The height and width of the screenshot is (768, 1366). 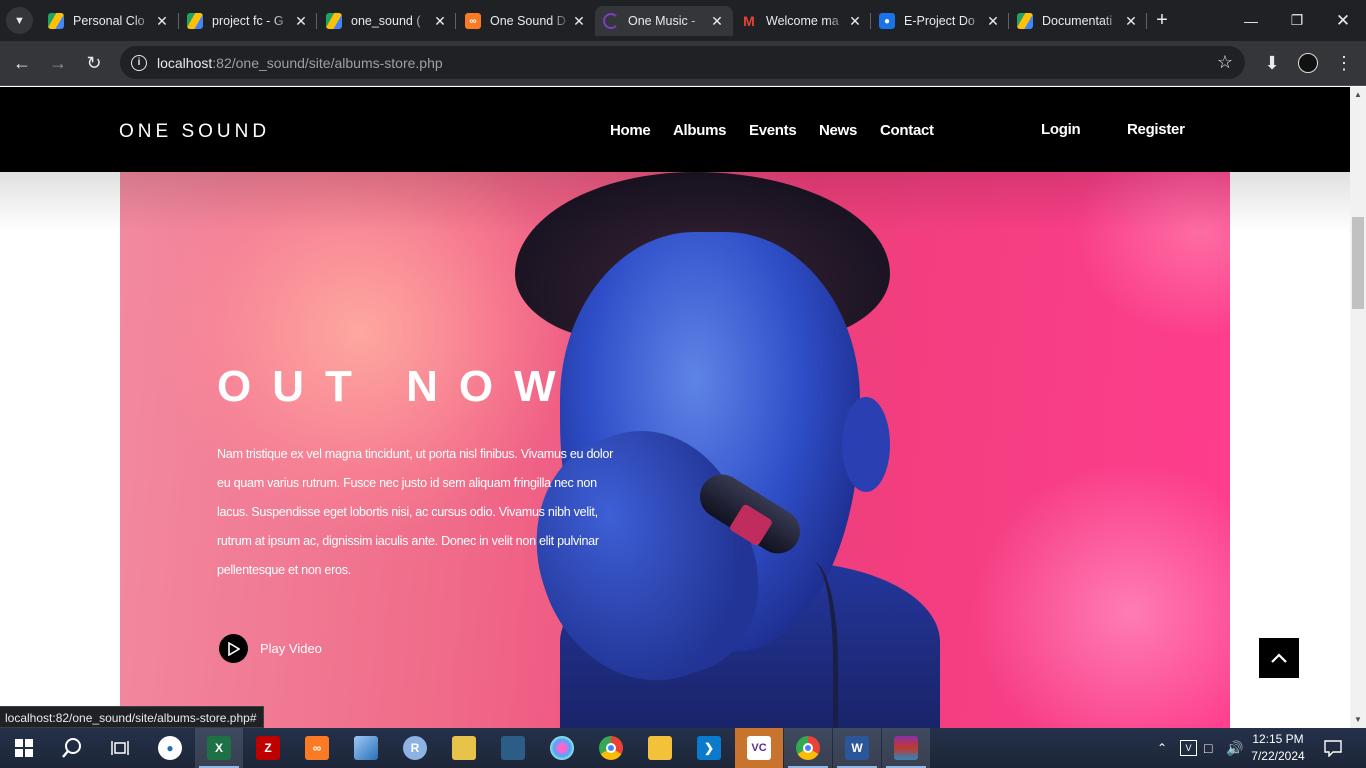 What do you see at coordinates (170, 748) in the screenshot?
I see `ms-paint-icon: ●` at bounding box center [170, 748].